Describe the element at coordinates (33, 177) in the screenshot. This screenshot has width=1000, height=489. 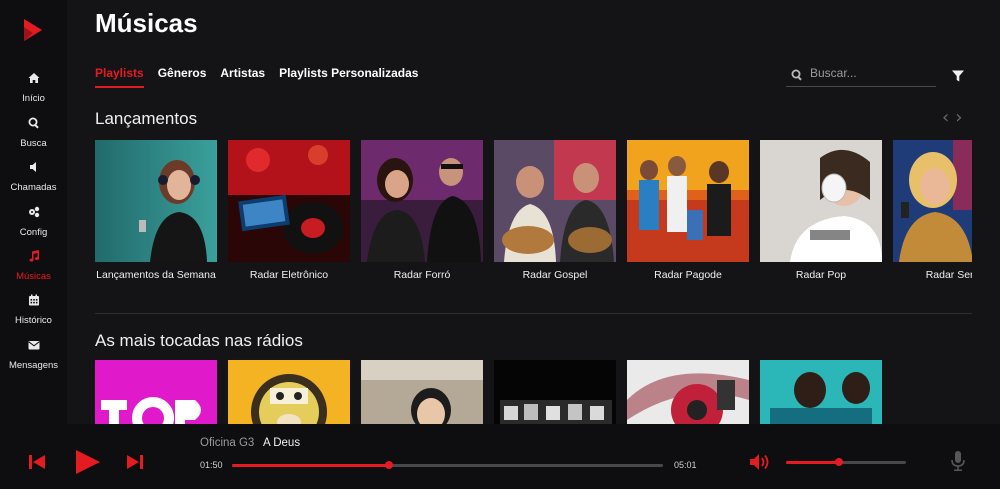
I see `sidebar-item-chamadas: Chamadas` at that location.